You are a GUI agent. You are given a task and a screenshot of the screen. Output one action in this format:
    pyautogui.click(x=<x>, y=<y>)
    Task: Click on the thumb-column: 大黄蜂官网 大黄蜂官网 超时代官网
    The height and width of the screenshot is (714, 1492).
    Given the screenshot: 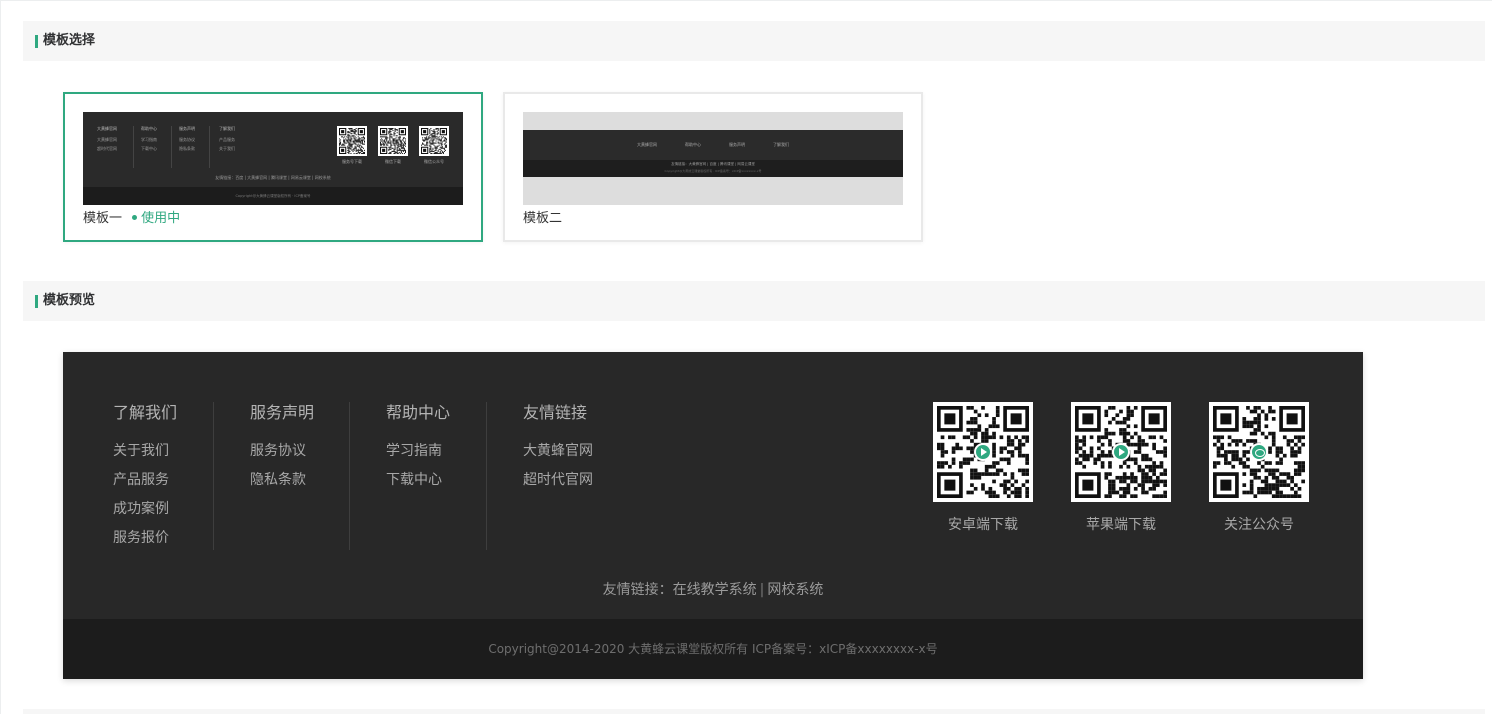 What is the action you would take?
    pyautogui.click(x=107, y=138)
    